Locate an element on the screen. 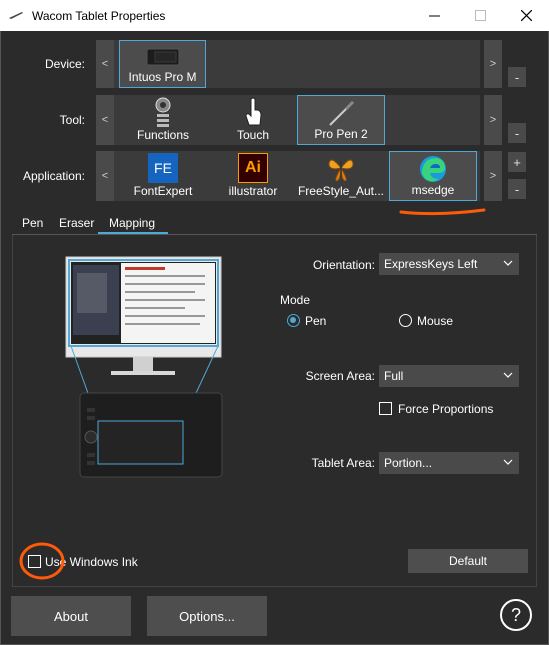 This screenshot has width=549, height=645. wacom-app-icon is located at coordinates (16, 15).